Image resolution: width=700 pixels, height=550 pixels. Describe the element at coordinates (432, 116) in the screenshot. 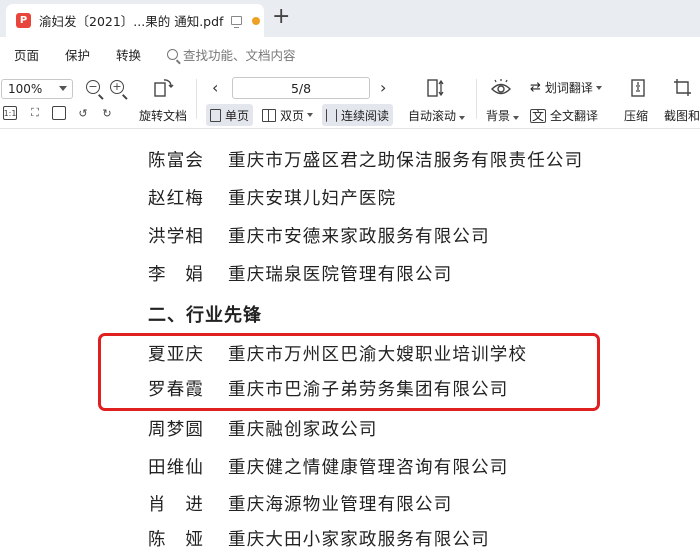

I see `auto-scroll-label: 自动滚动` at that location.